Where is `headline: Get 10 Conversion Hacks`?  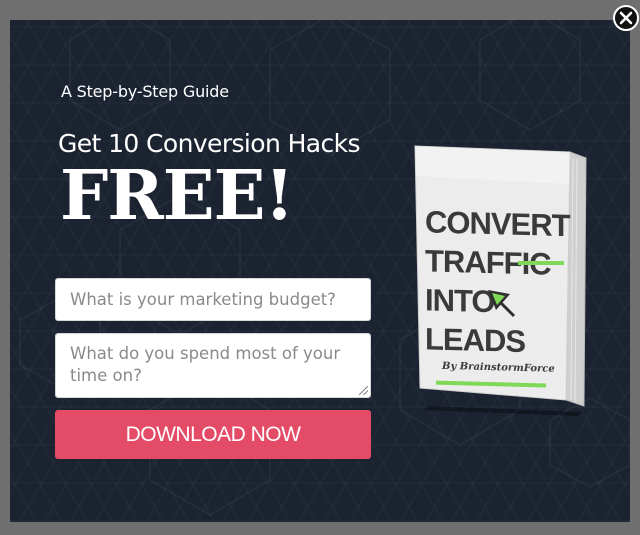 headline: Get 10 Conversion Hacks is located at coordinates (209, 143).